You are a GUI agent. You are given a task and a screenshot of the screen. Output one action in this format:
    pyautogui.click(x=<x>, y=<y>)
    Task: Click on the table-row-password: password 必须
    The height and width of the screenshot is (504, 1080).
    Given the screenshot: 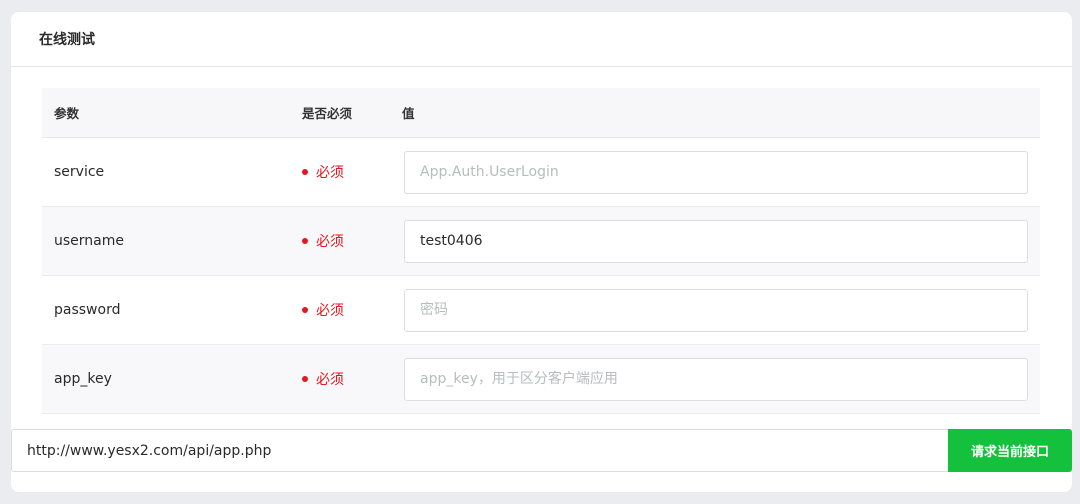 What is the action you would take?
    pyautogui.click(x=541, y=310)
    